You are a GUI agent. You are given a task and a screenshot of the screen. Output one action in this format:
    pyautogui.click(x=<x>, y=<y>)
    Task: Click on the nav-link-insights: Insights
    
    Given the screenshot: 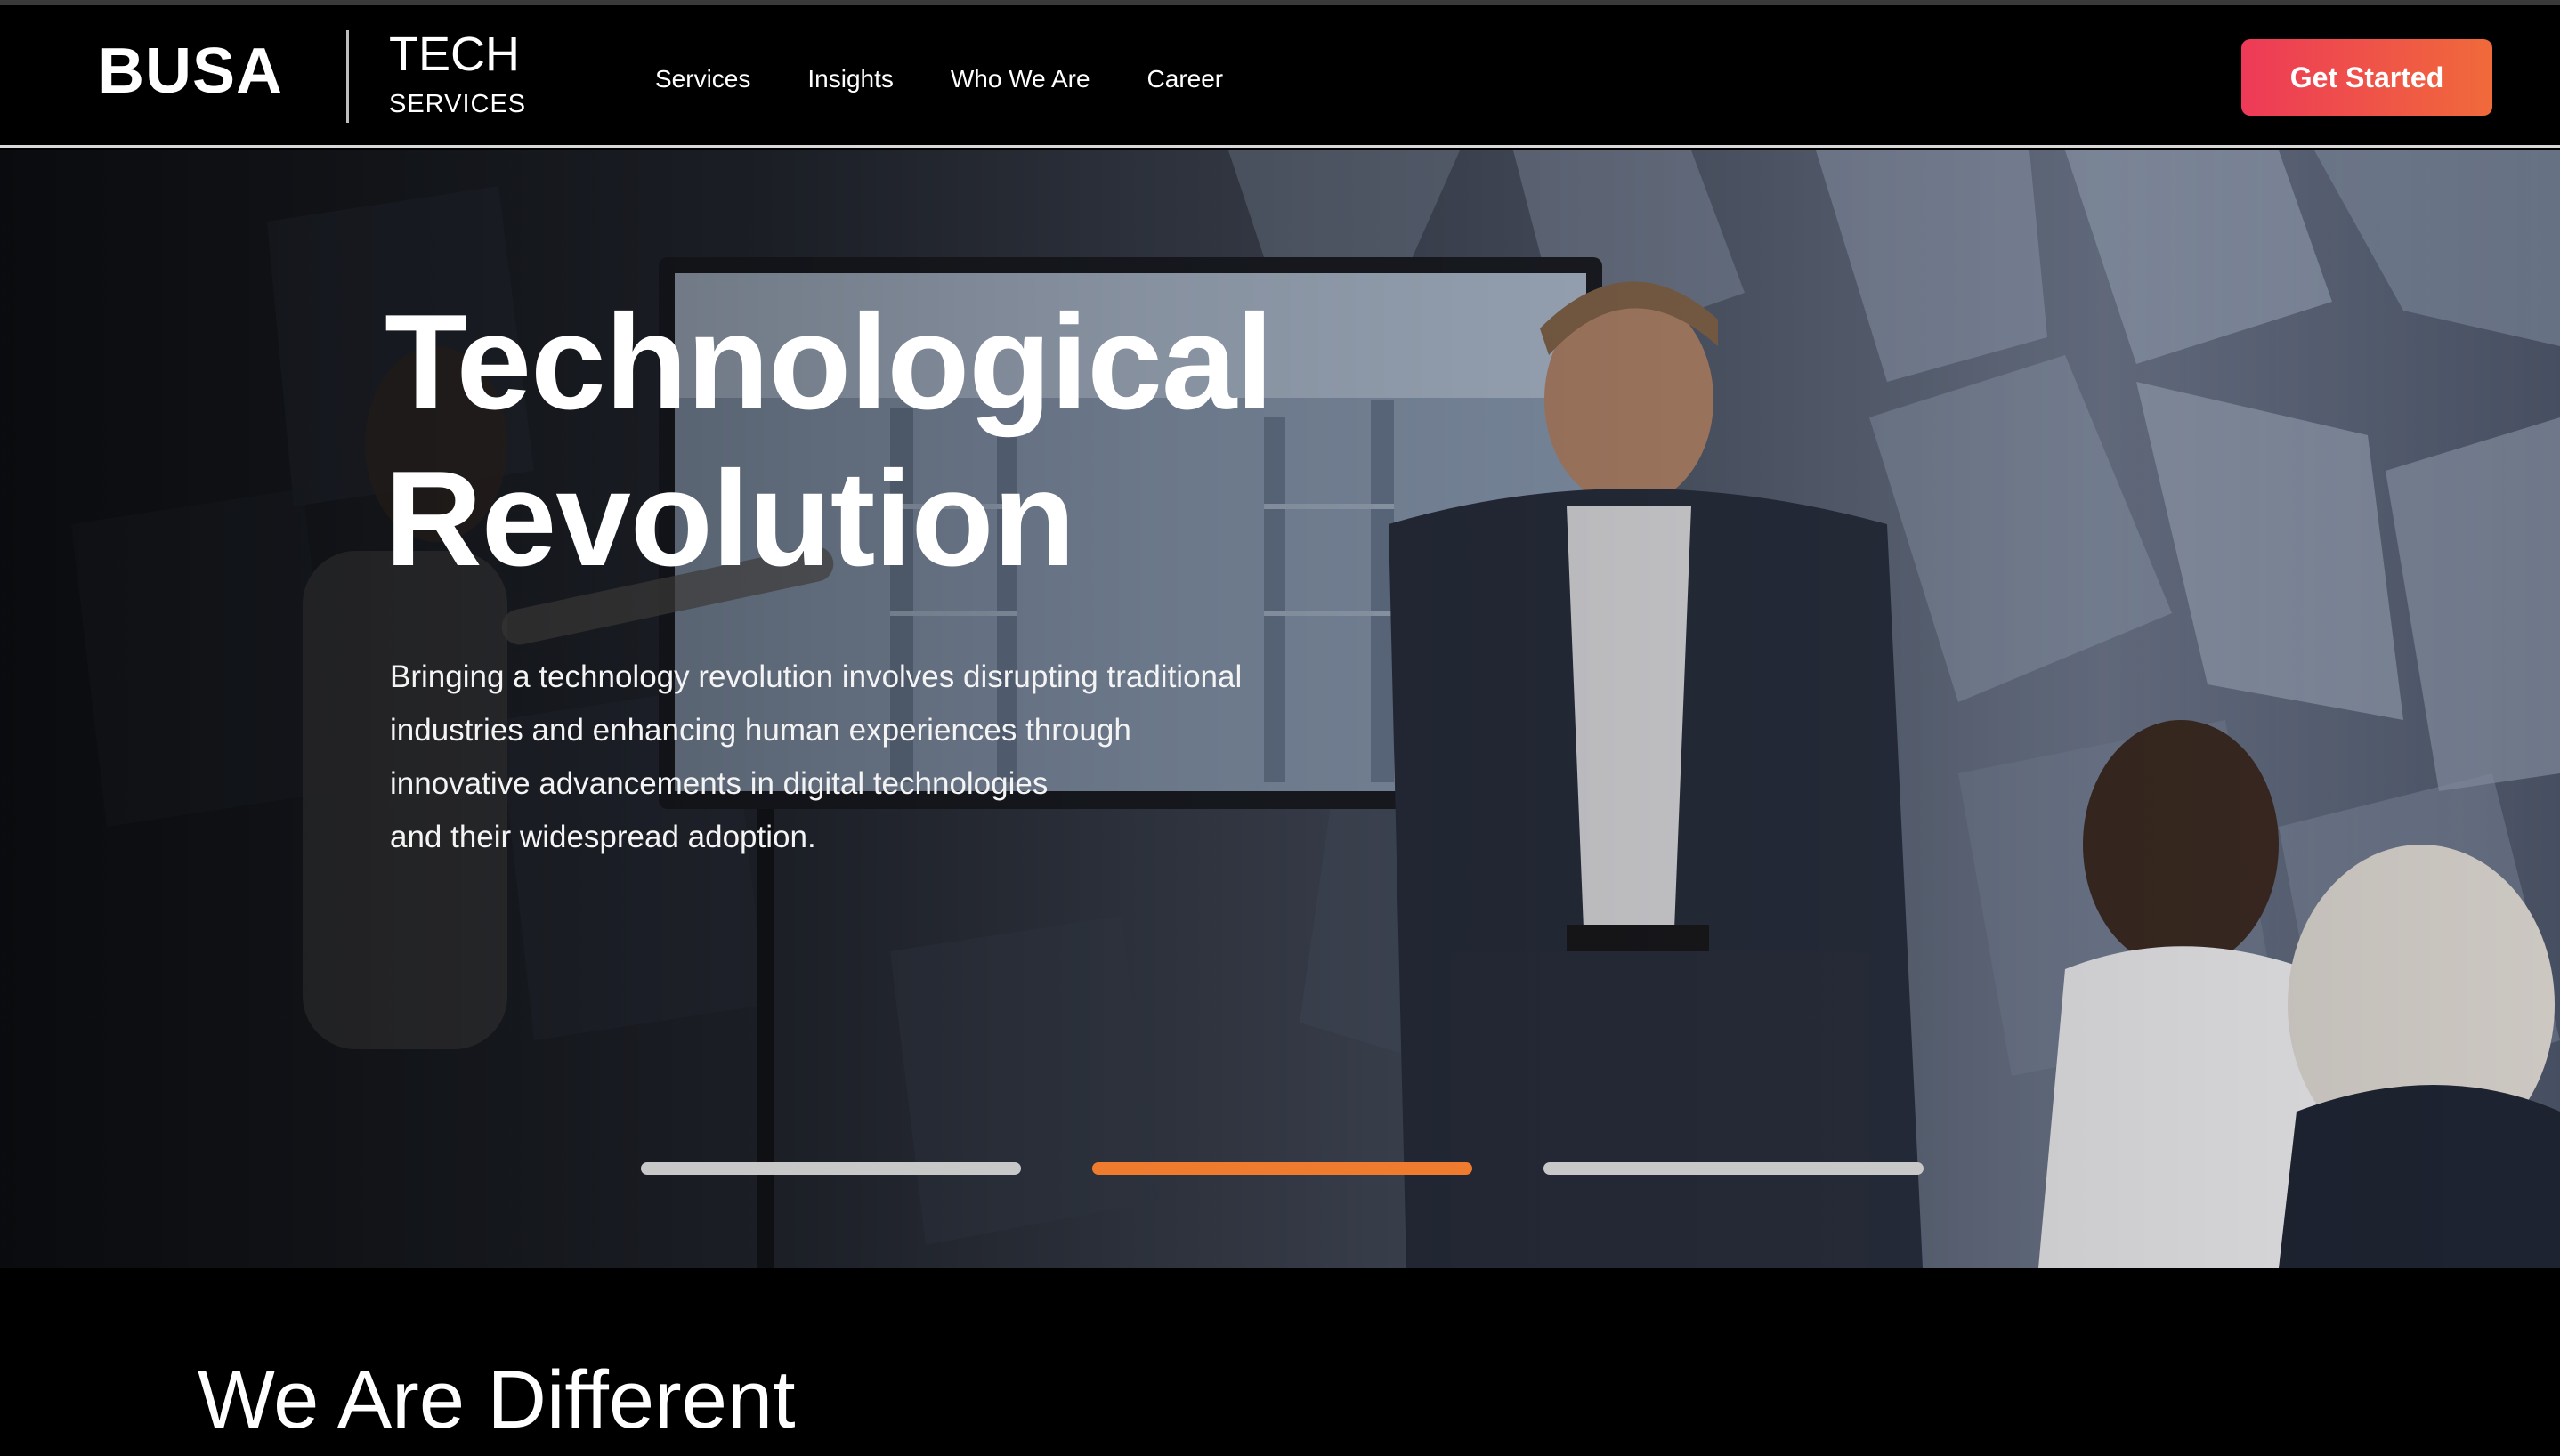 What is the action you would take?
    pyautogui.click(x=851, y=79)
    